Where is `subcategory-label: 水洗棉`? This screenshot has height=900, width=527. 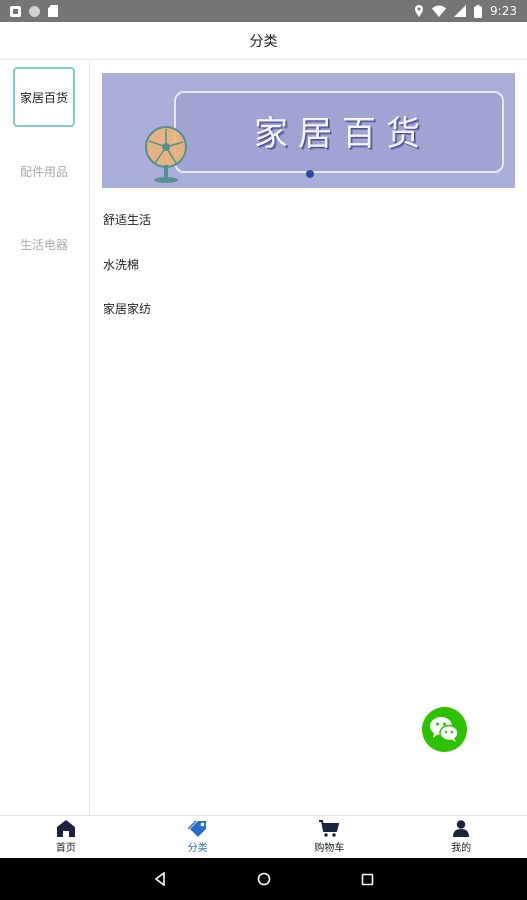
subcategory-label: 水洗棉 is located at coordinates (121, 265).